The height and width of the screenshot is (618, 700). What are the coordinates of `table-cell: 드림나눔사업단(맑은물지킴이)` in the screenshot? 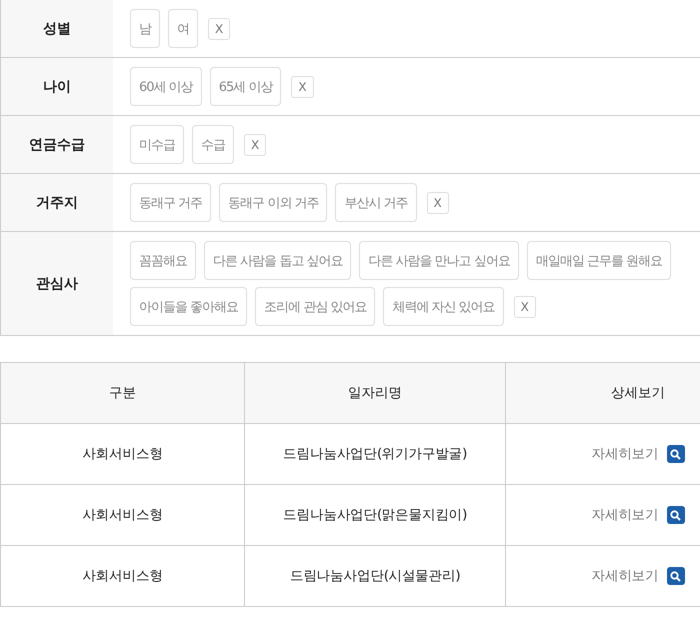 It's located at (375, 515).